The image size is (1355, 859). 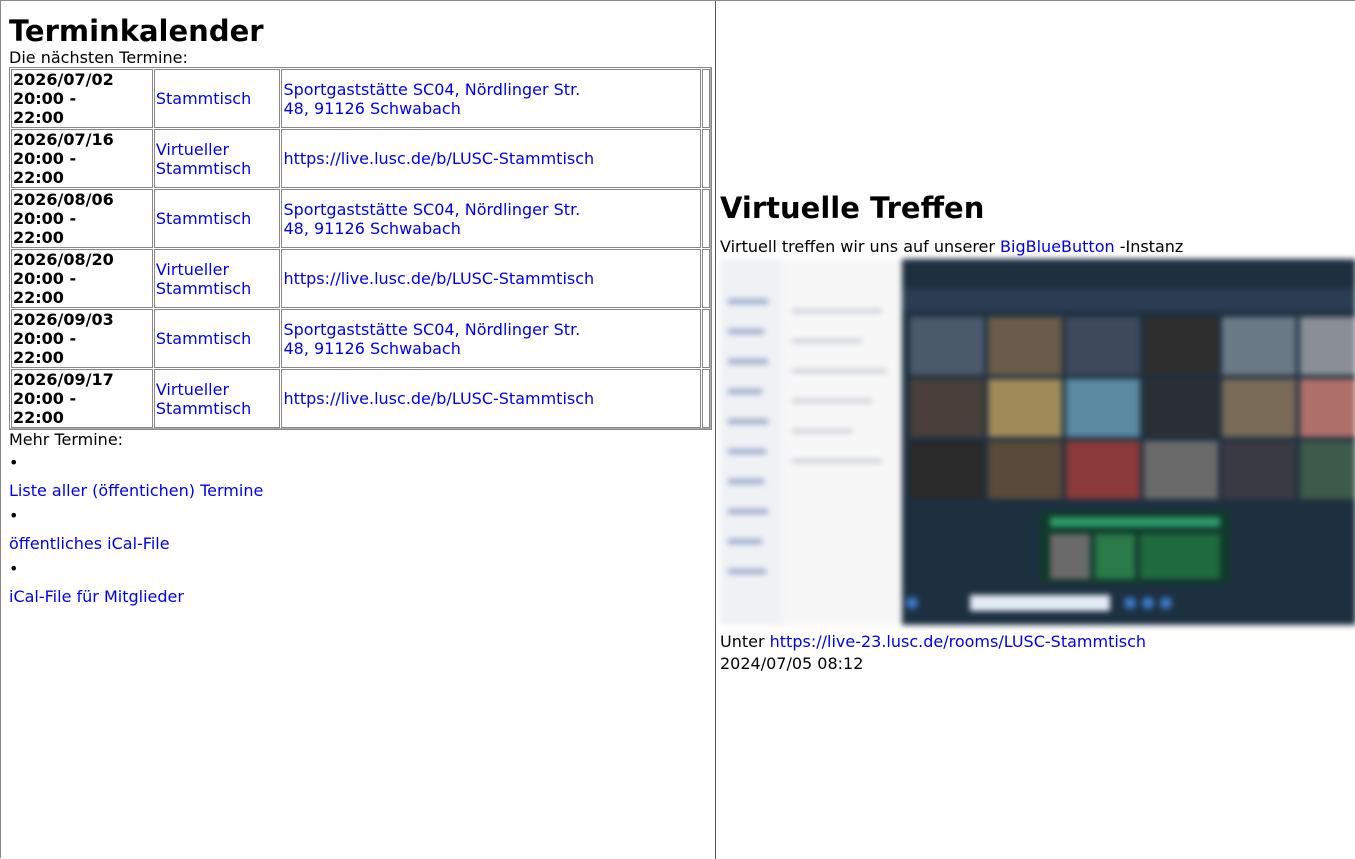 I want to click on last-modified-timestamp: 2024/07/05 08:12, so click(x=792, y=663).